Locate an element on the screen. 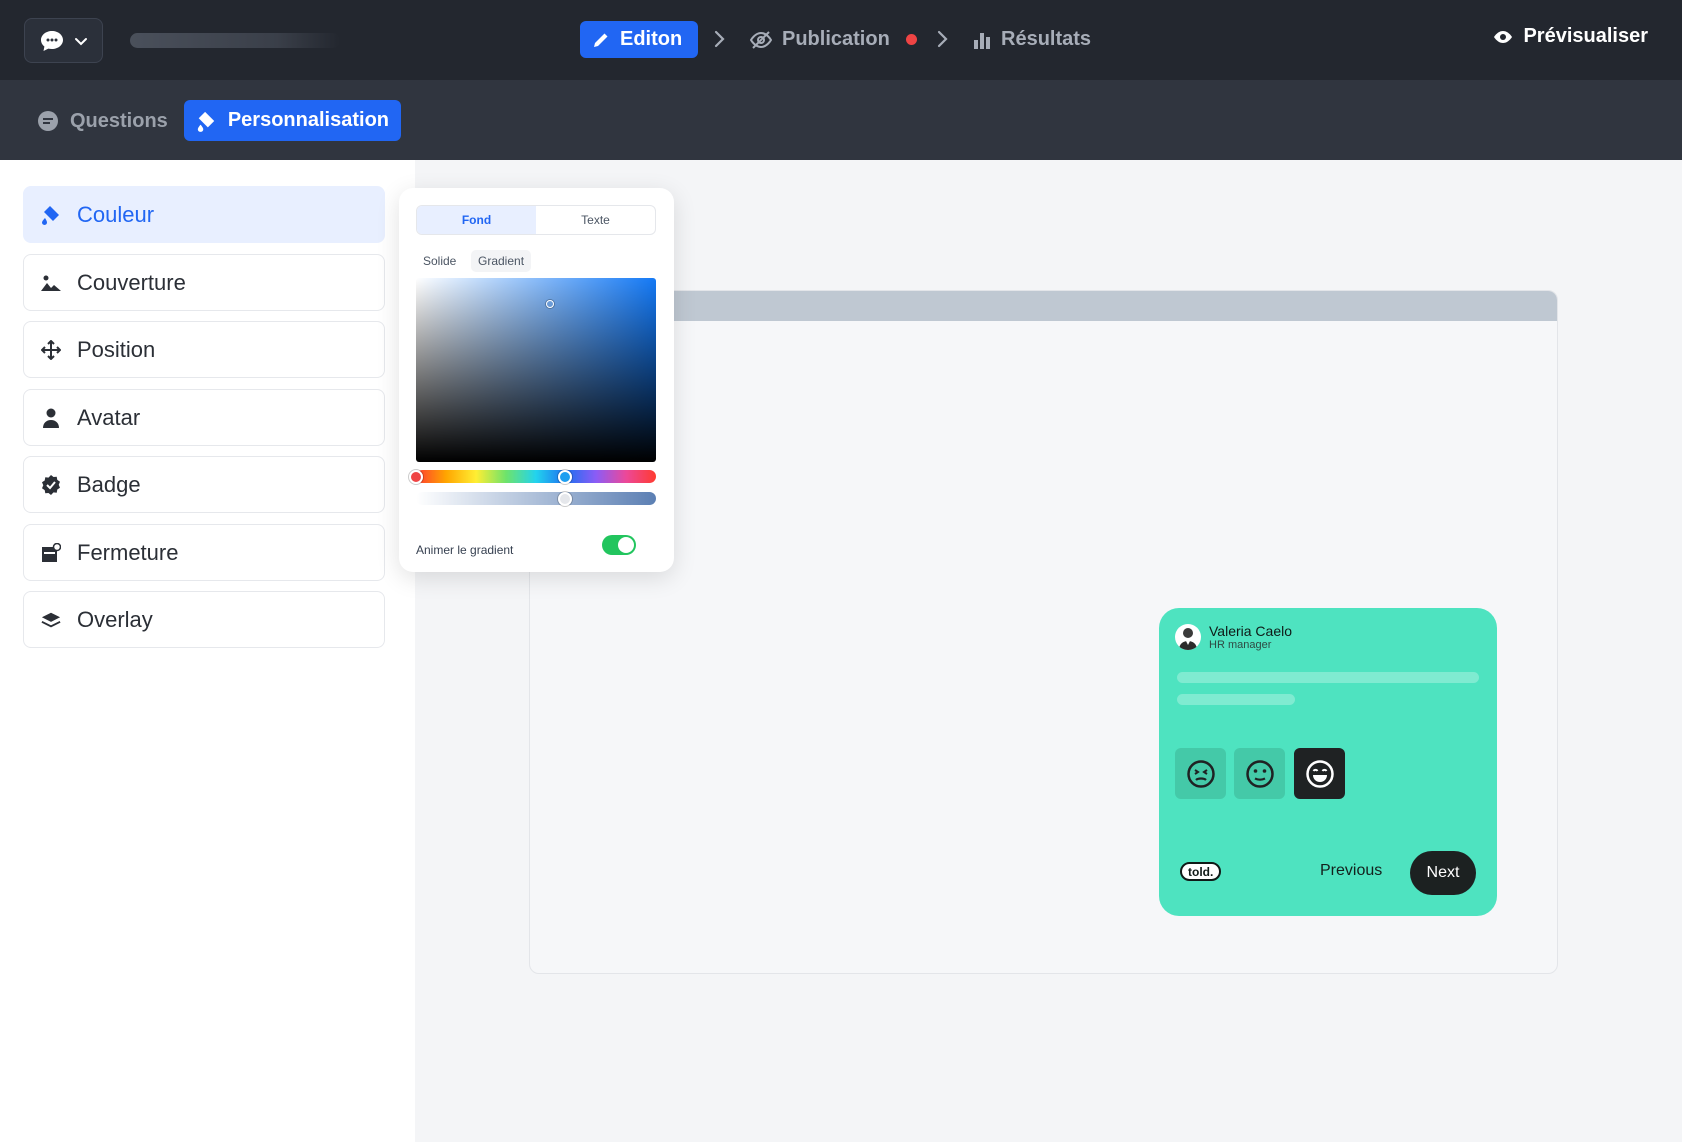  tab-texte: Texte is located at coordinates (595, 220).